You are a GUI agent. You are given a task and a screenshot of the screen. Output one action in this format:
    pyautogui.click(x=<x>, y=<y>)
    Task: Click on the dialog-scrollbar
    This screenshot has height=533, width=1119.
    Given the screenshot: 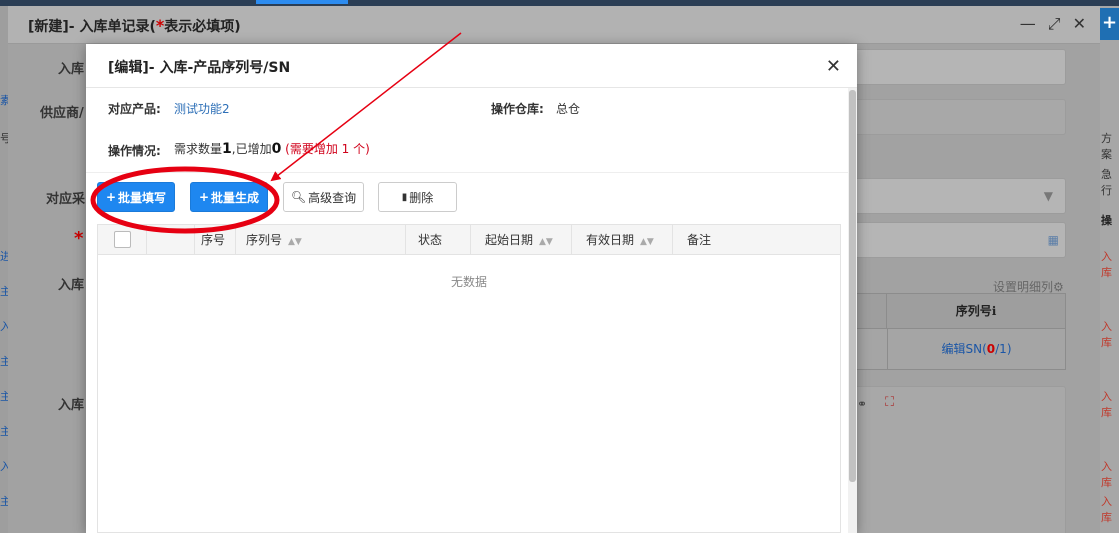 What is the action you would take?
    pyautogui.click(x=852, y=310)
    